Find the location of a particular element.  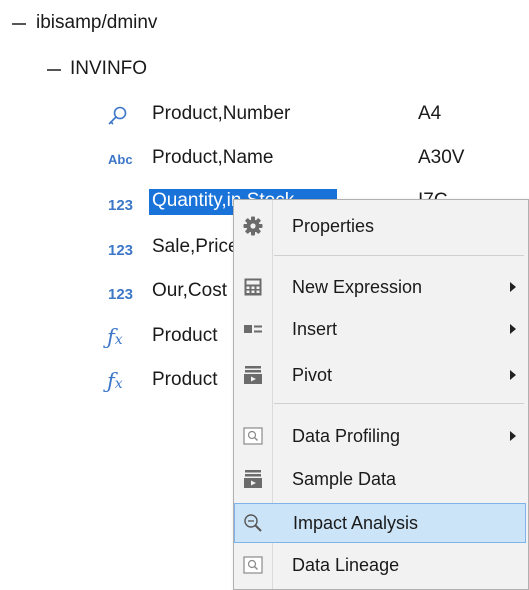

menu-item-label: Sample Data is located at coordinates (344, 479).